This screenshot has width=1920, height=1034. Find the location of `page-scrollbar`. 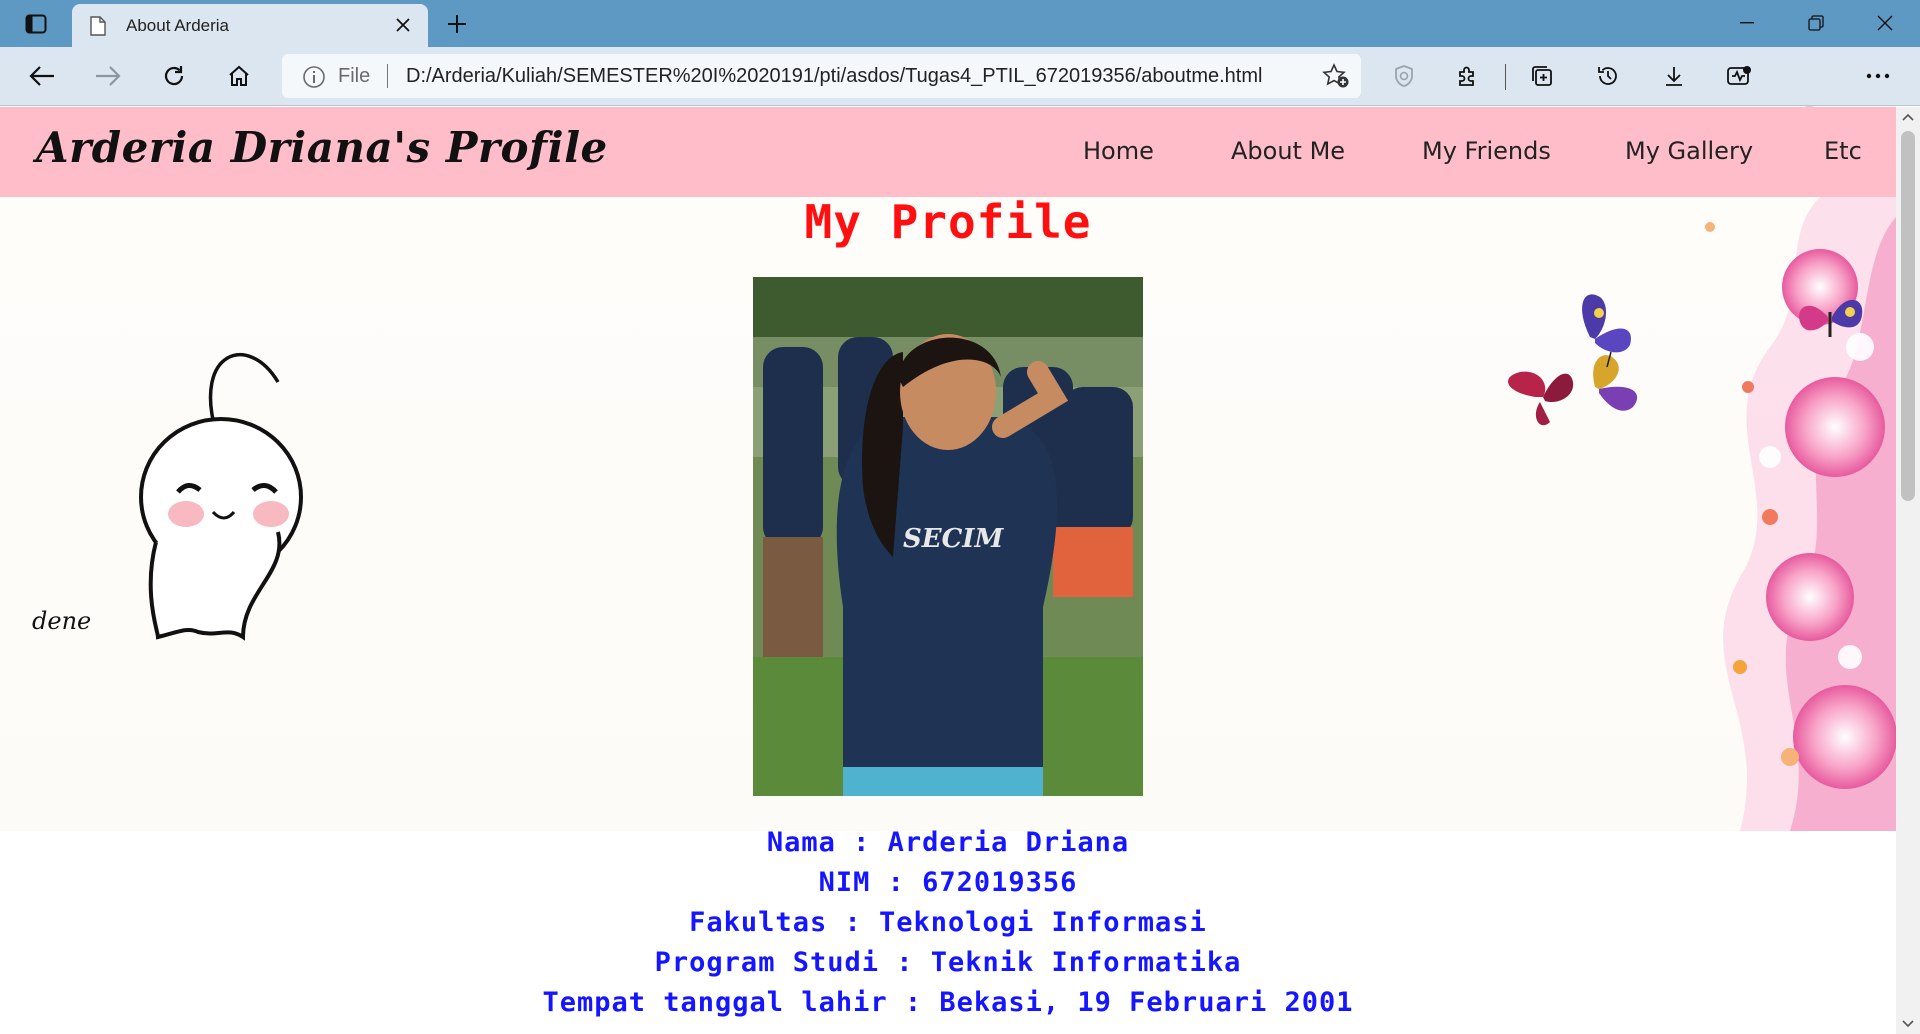

page-scrollbar is located at coordinates (1908, 570).